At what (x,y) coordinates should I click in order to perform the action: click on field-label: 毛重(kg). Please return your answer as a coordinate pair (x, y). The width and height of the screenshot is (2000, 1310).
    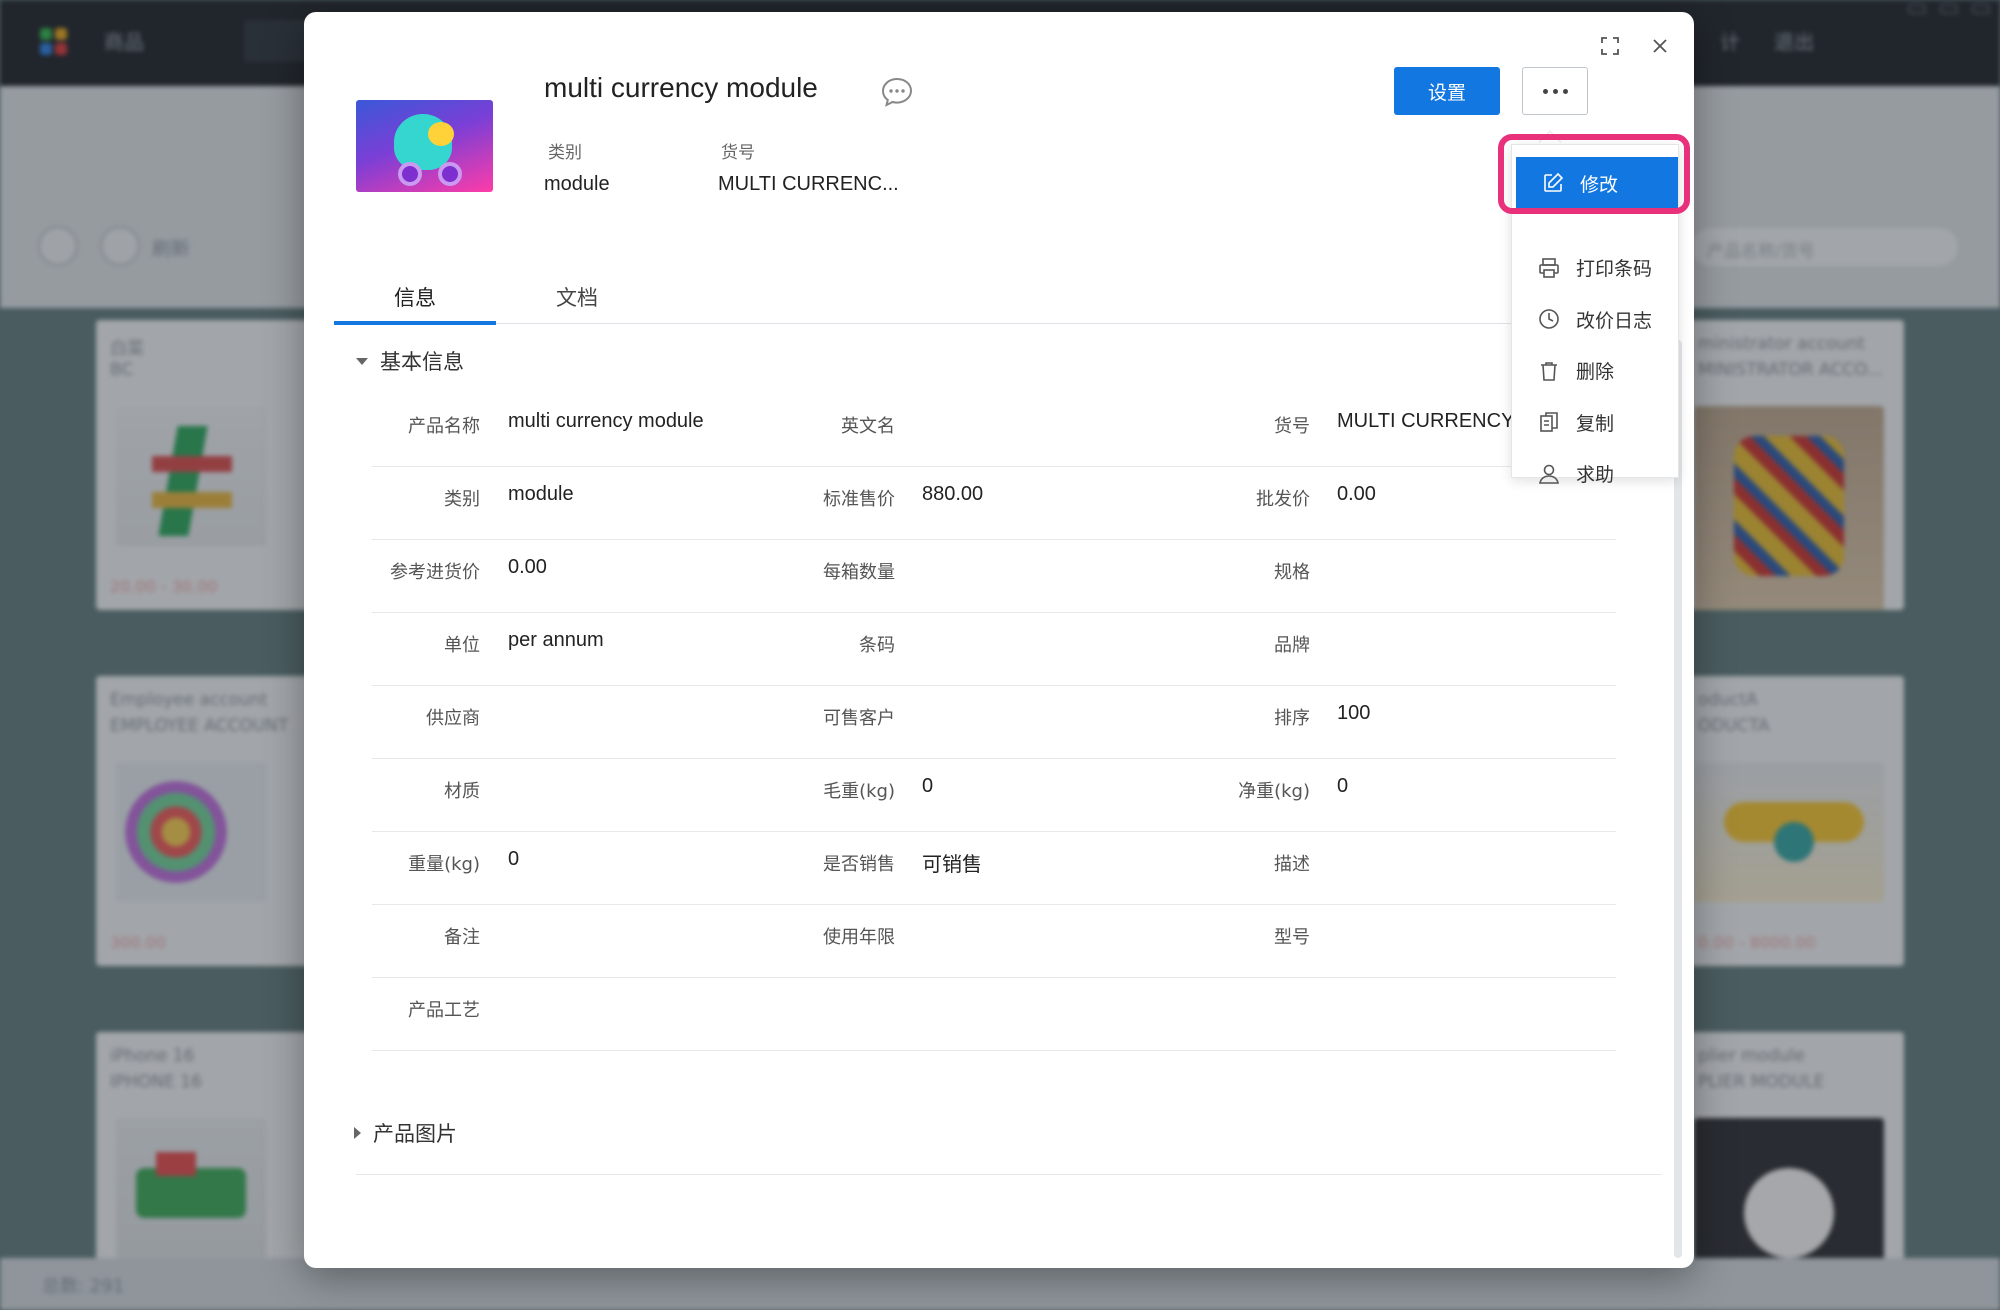
    Looking at the image, I should click on (859, 791).